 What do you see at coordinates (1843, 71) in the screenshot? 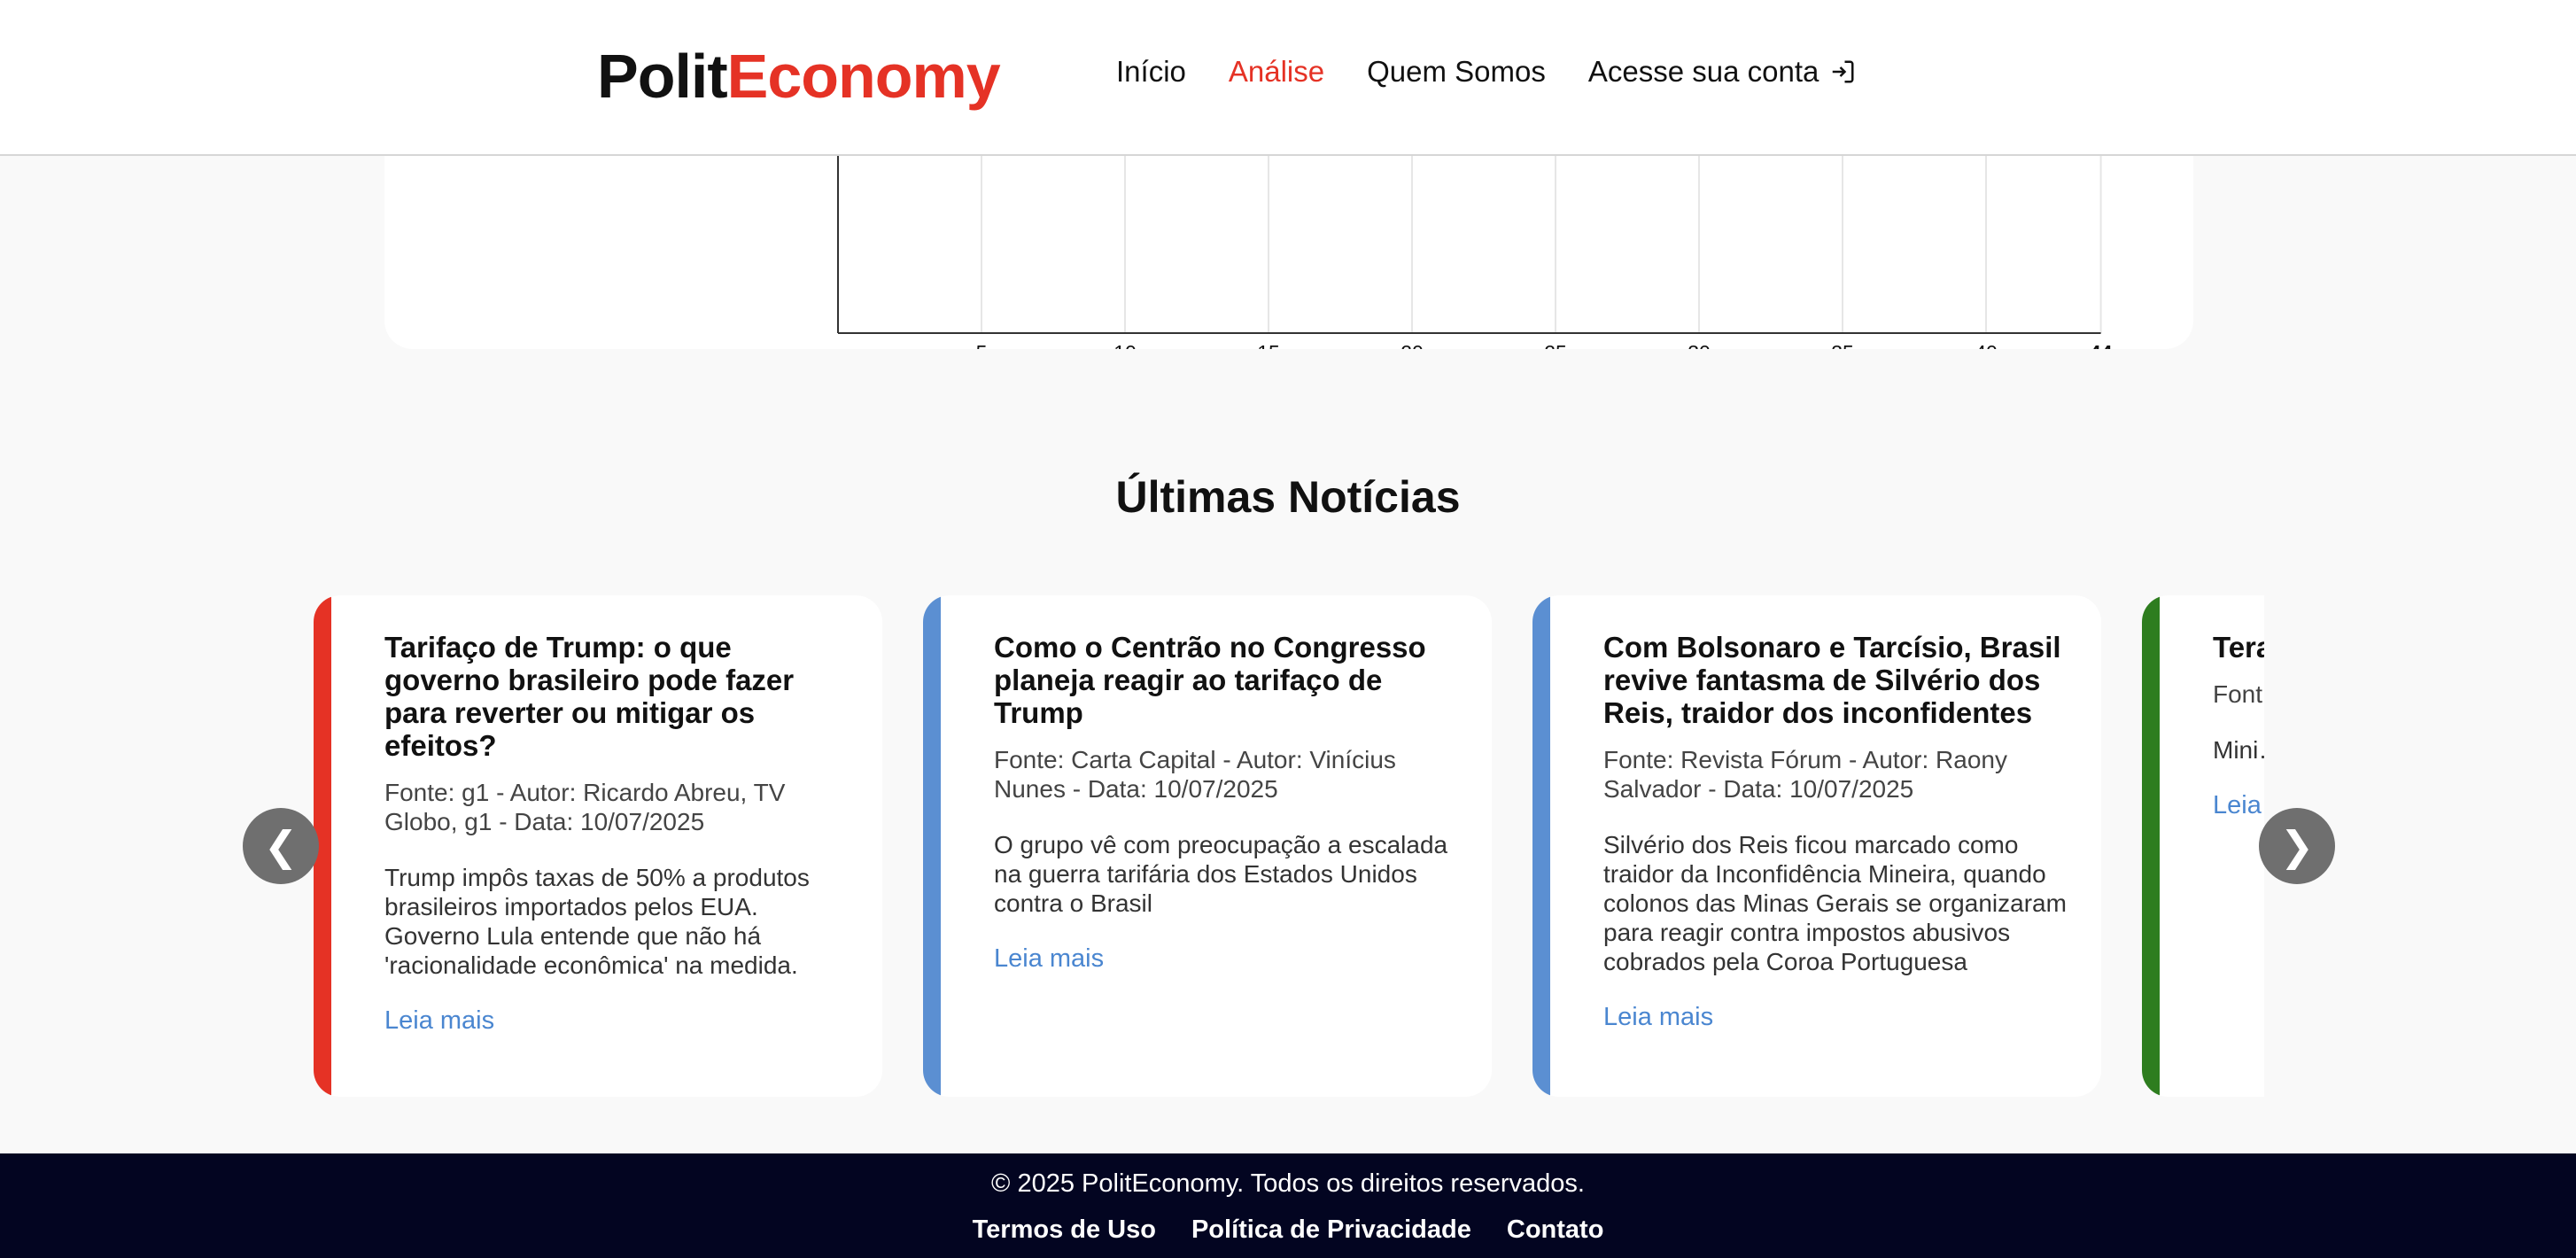
I see `login-icon` at bounding box center [1843, 71].